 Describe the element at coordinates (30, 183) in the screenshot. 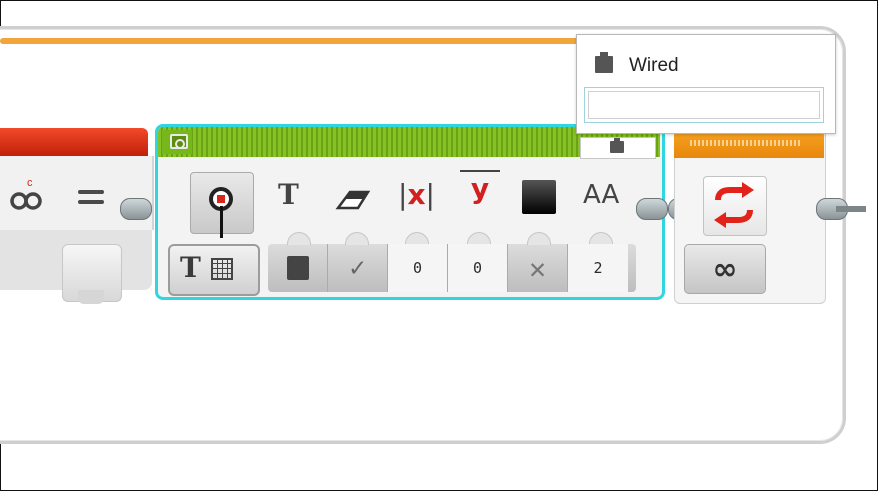

I see `variable-label: c` at that location.